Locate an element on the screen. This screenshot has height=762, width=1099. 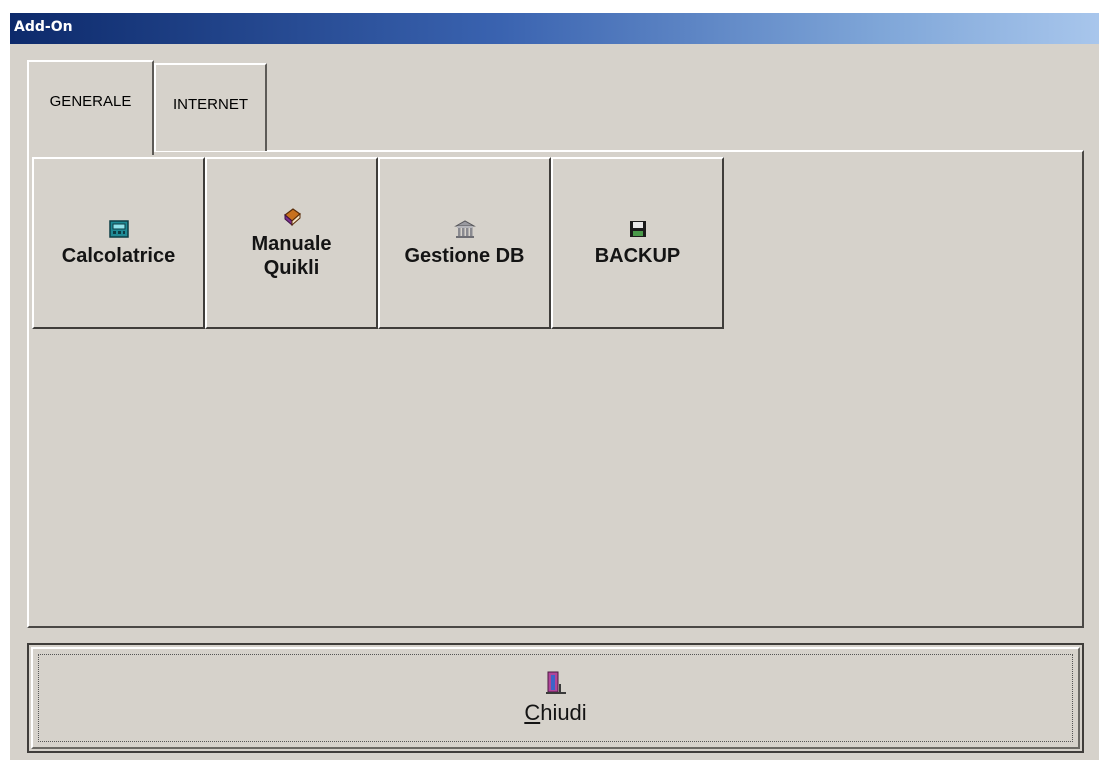
gestione-db-label: Gestione DB is located at coordinates (464, 256).